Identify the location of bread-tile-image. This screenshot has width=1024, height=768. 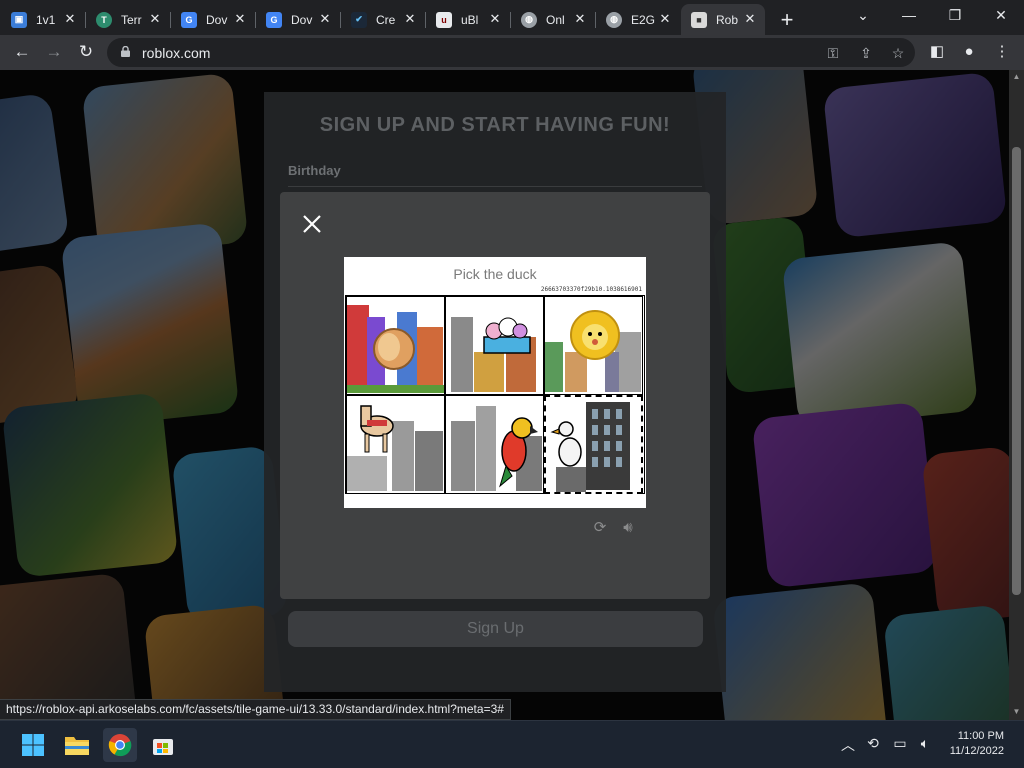
(395, 349).